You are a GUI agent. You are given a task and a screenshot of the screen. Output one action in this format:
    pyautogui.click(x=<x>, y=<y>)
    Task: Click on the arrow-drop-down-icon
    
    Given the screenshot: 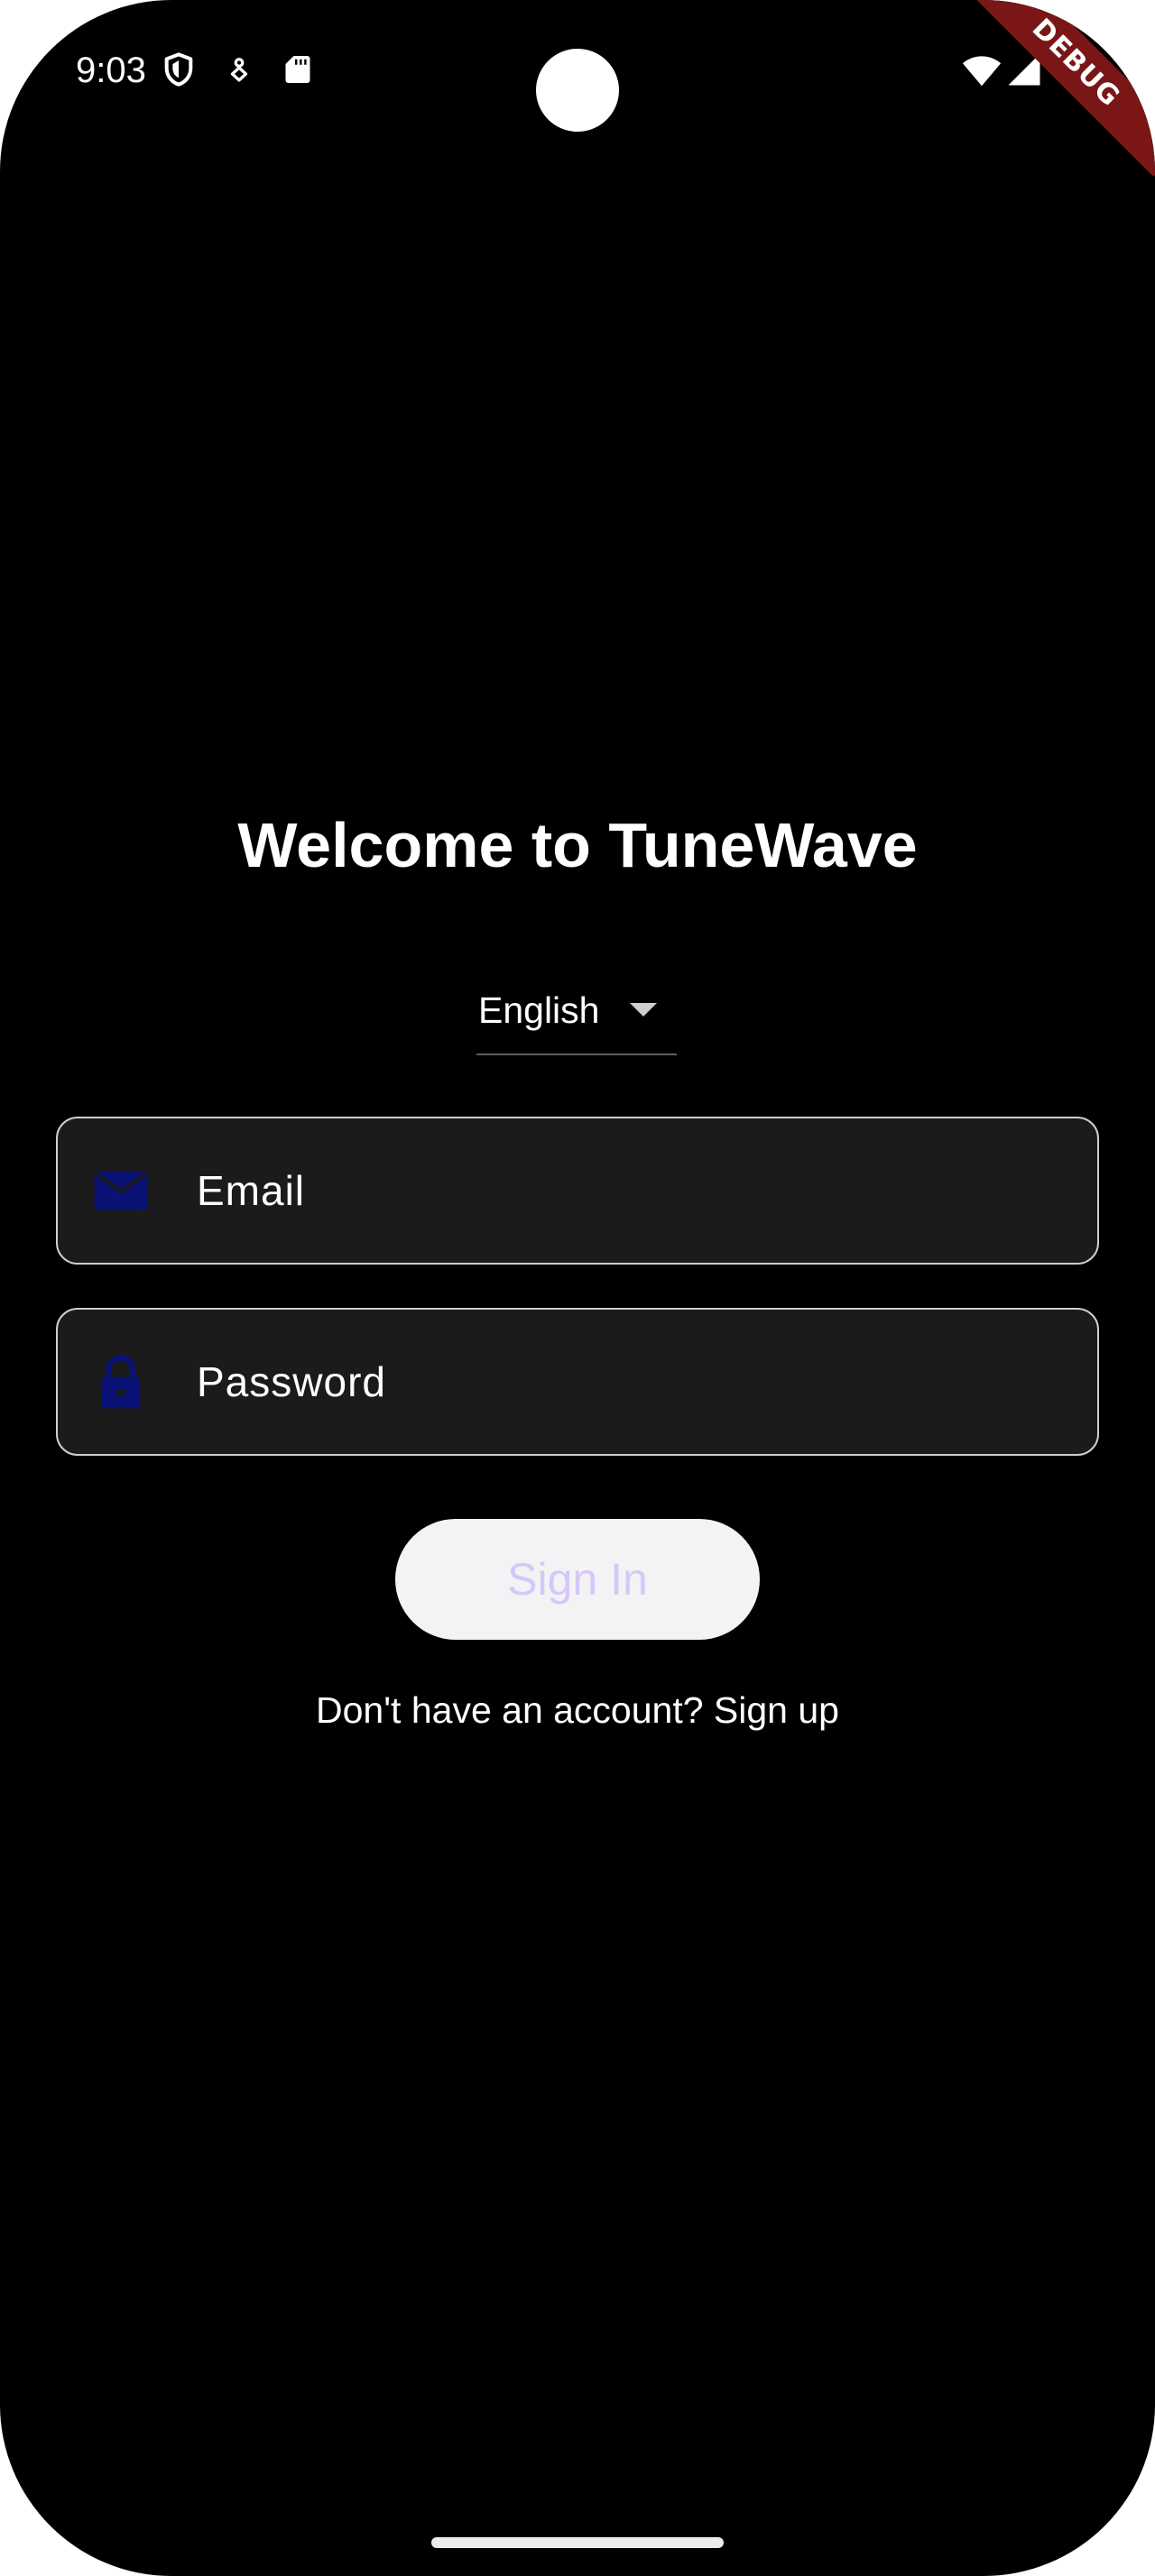 What is the action you would take?
    pyautogui.click(x=643, y=1010)
    